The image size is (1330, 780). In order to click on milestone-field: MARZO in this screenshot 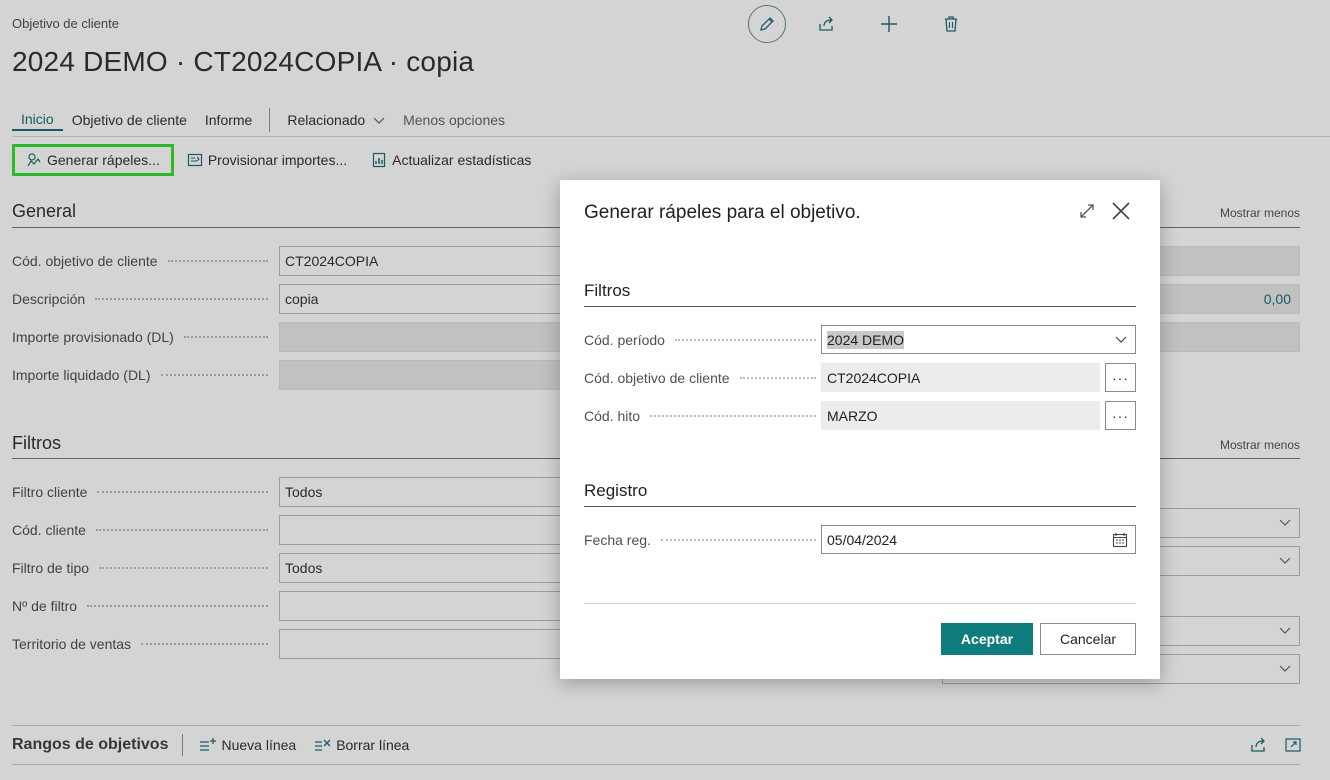, I will do `click(960, 415)`.